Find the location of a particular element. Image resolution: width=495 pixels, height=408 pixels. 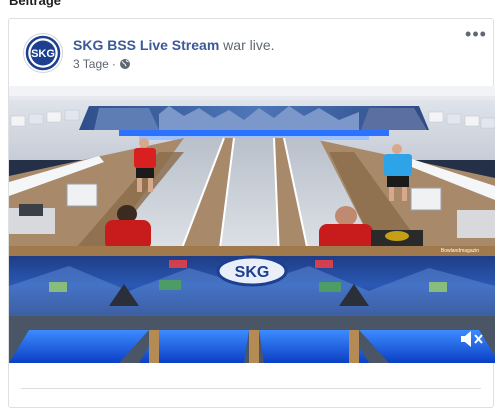

mute-button is located at coordinates (472, 339).